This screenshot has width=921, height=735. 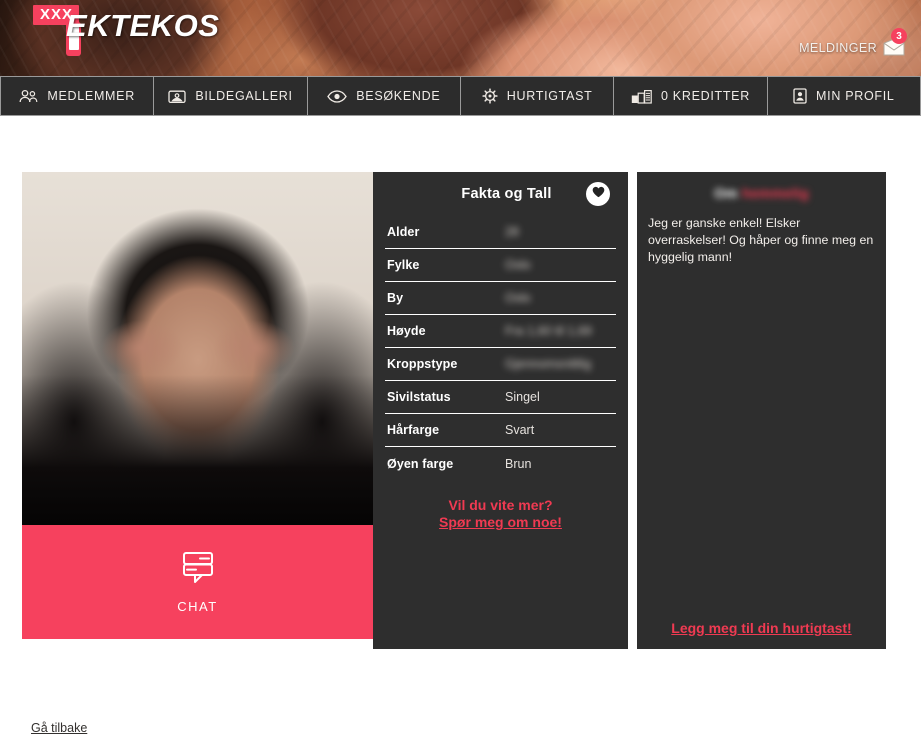 What do you see at coordinates (522, 397) in the screenshot?
I see `fact-value: Singel` at bounding box center [522, 397].